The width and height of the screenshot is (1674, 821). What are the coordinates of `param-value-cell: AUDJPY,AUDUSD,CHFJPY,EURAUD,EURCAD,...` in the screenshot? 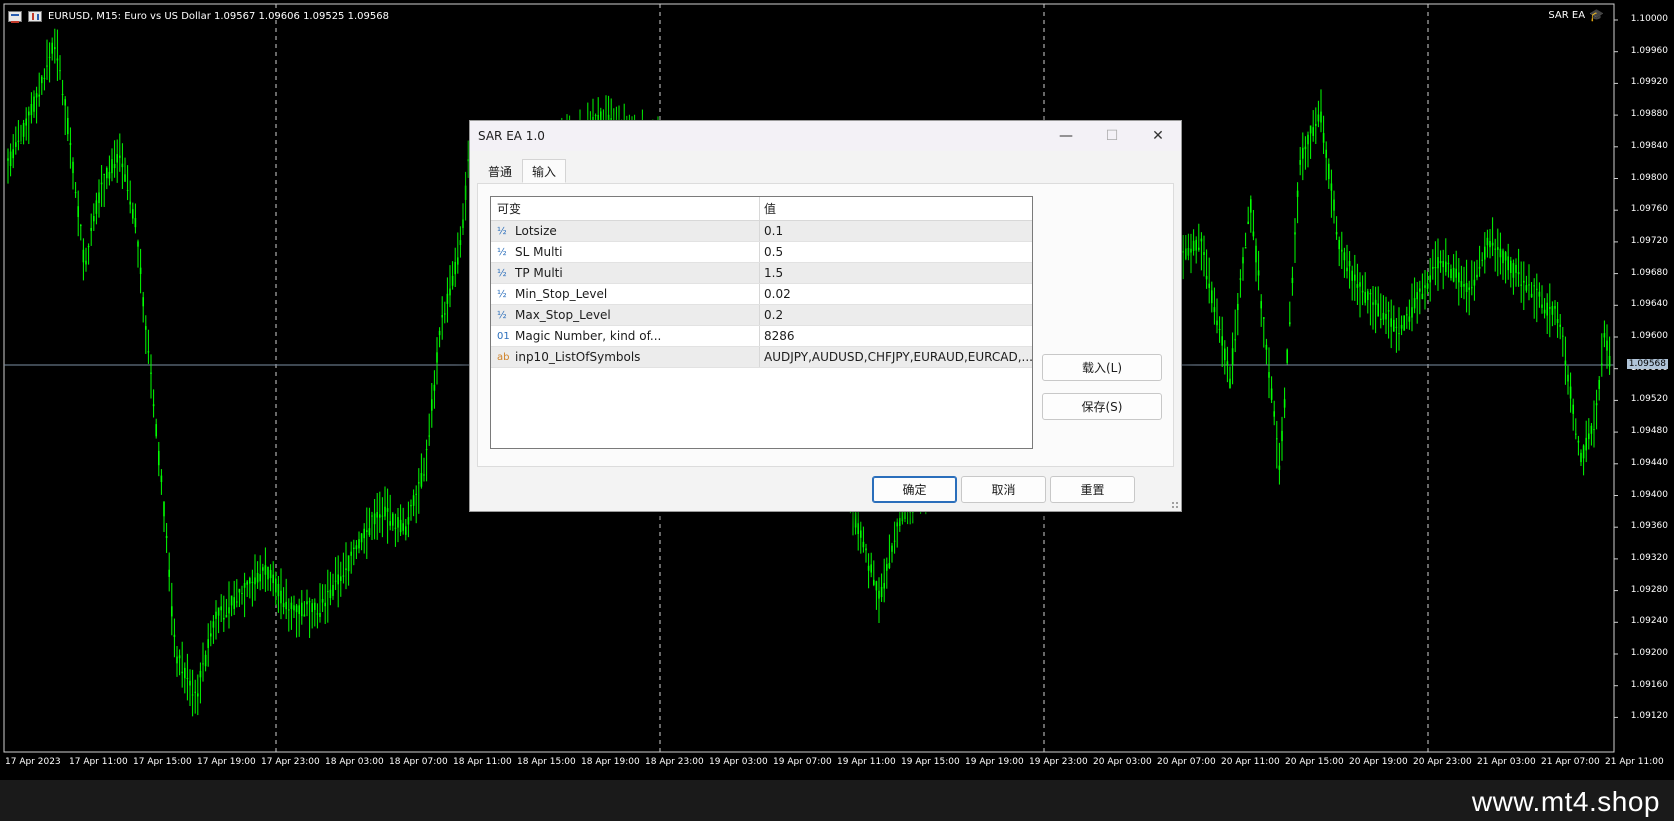 It's located at (896, 357).